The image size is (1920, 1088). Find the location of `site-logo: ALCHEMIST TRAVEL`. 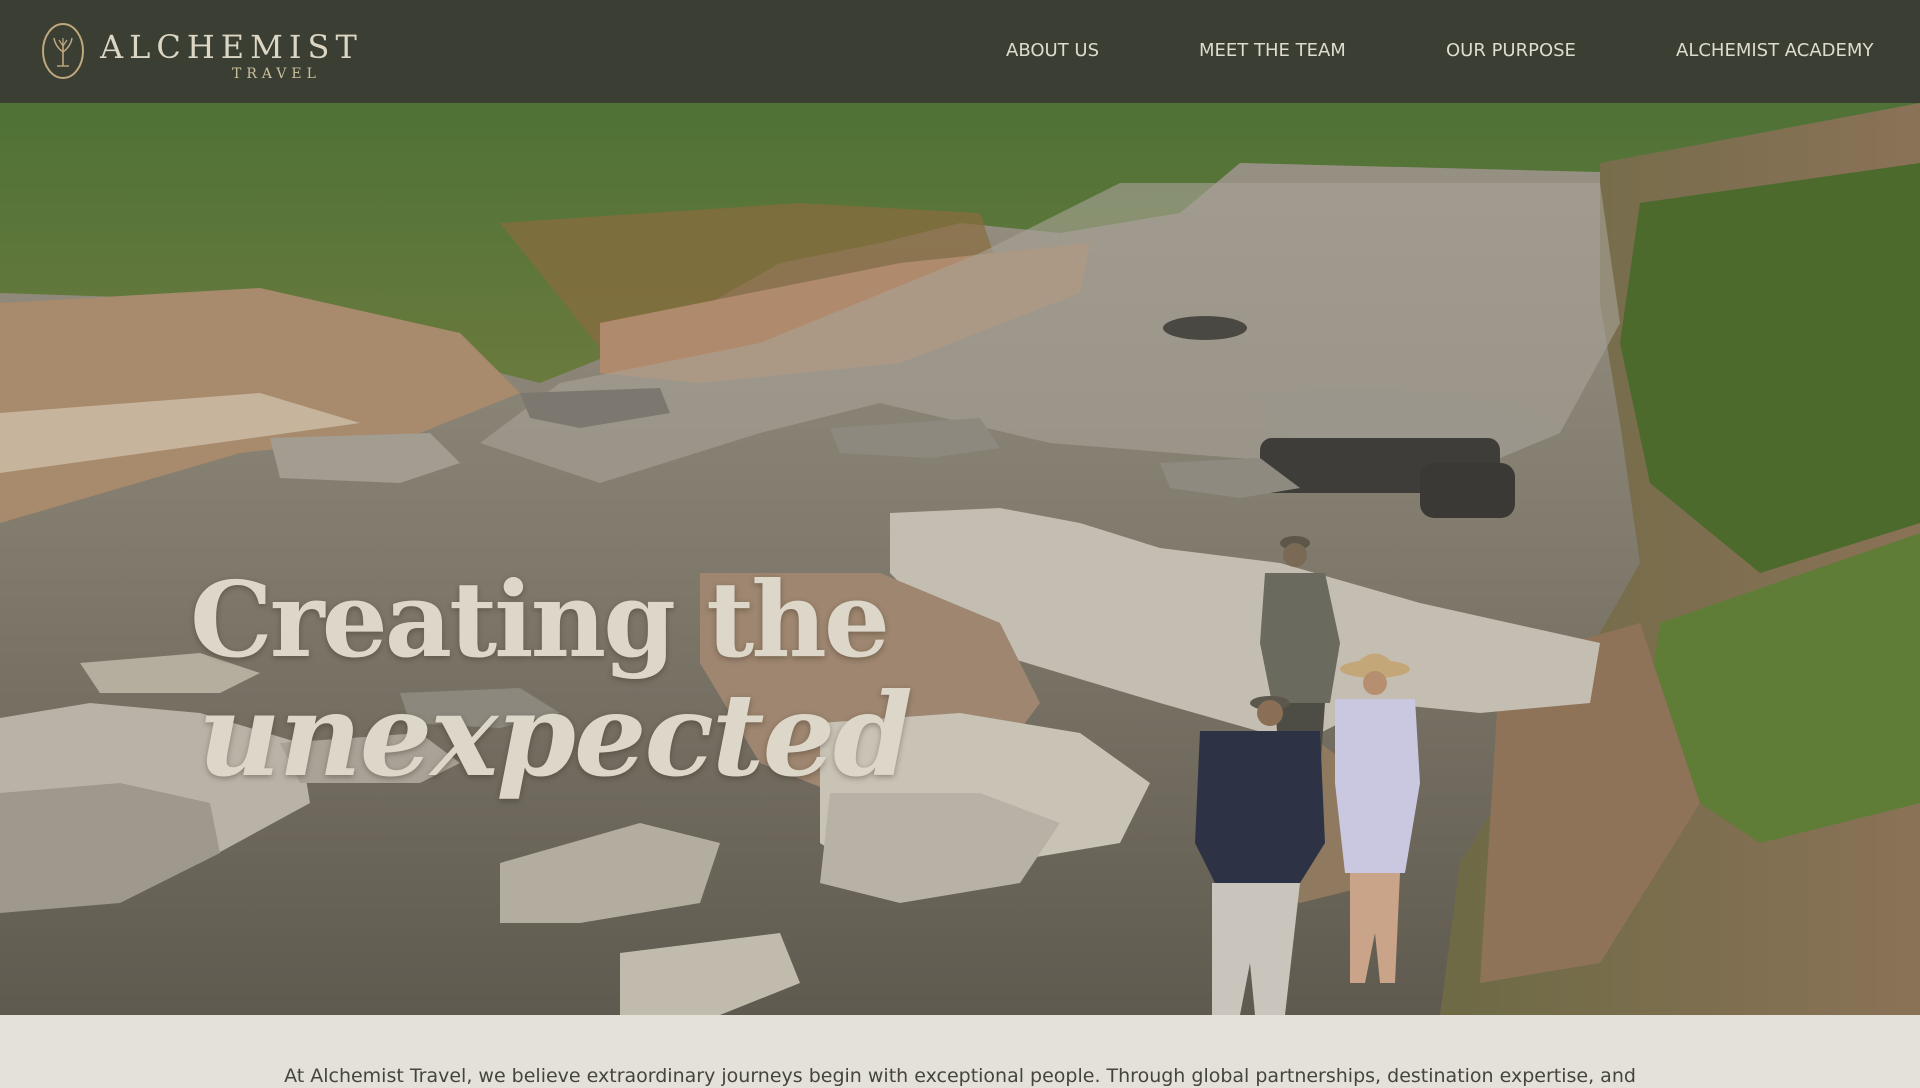

site-logo: ALCHEMIST TRAVEL is located at coordinates (199, 53).